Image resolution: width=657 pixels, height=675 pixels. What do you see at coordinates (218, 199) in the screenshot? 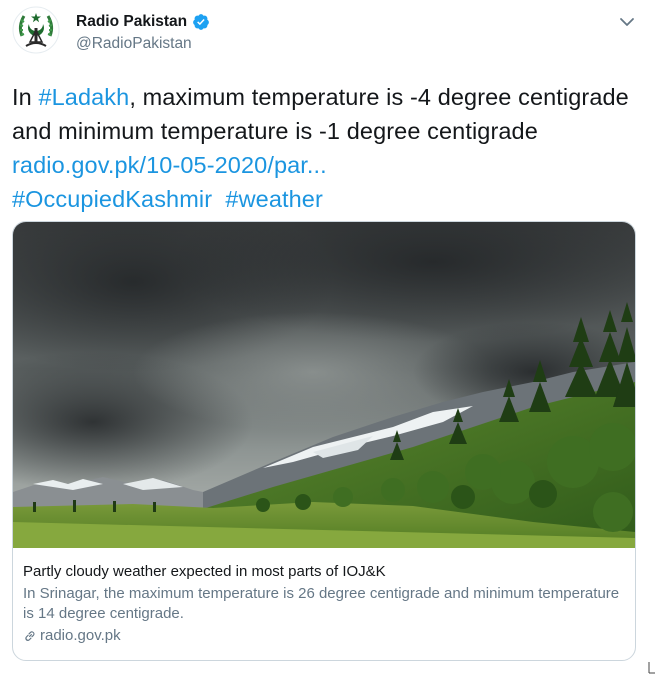
I see `hashtag-spacer` at bounding box center [218, 199].